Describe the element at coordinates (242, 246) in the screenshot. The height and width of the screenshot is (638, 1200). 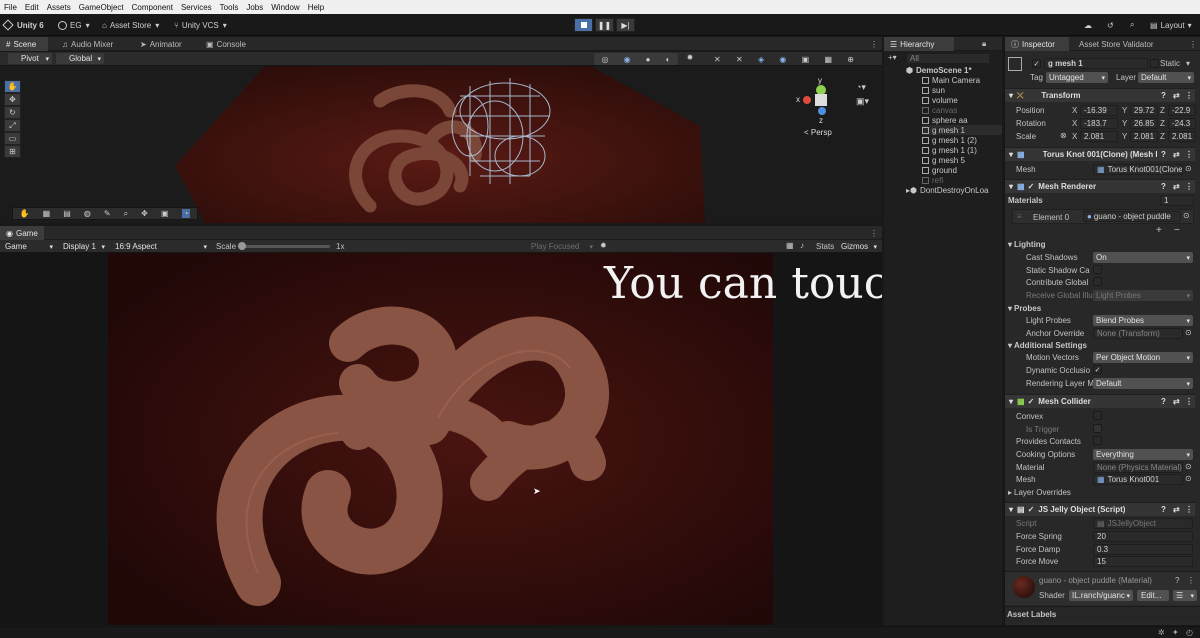
I see `scale-slider-handle` at that location.